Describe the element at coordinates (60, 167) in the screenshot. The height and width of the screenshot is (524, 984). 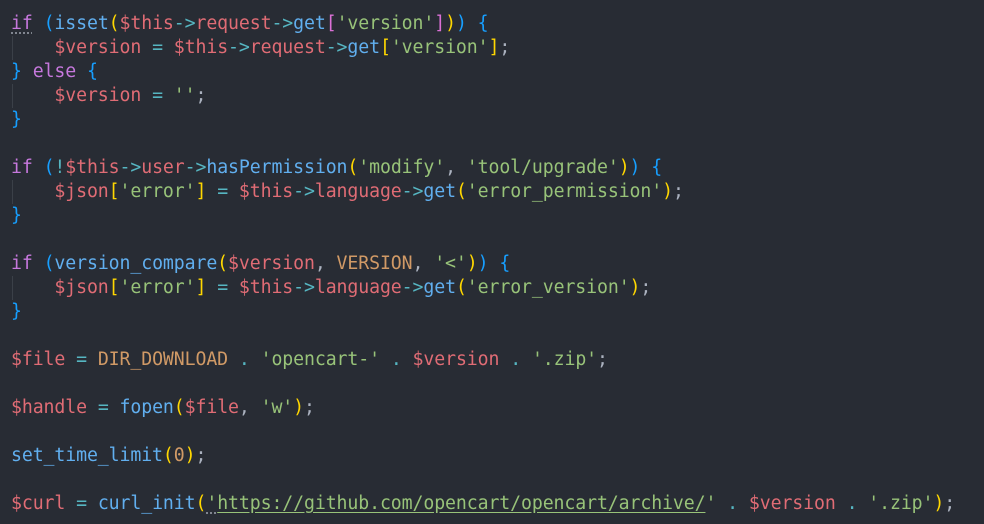
I see `code-token: !` at that location.